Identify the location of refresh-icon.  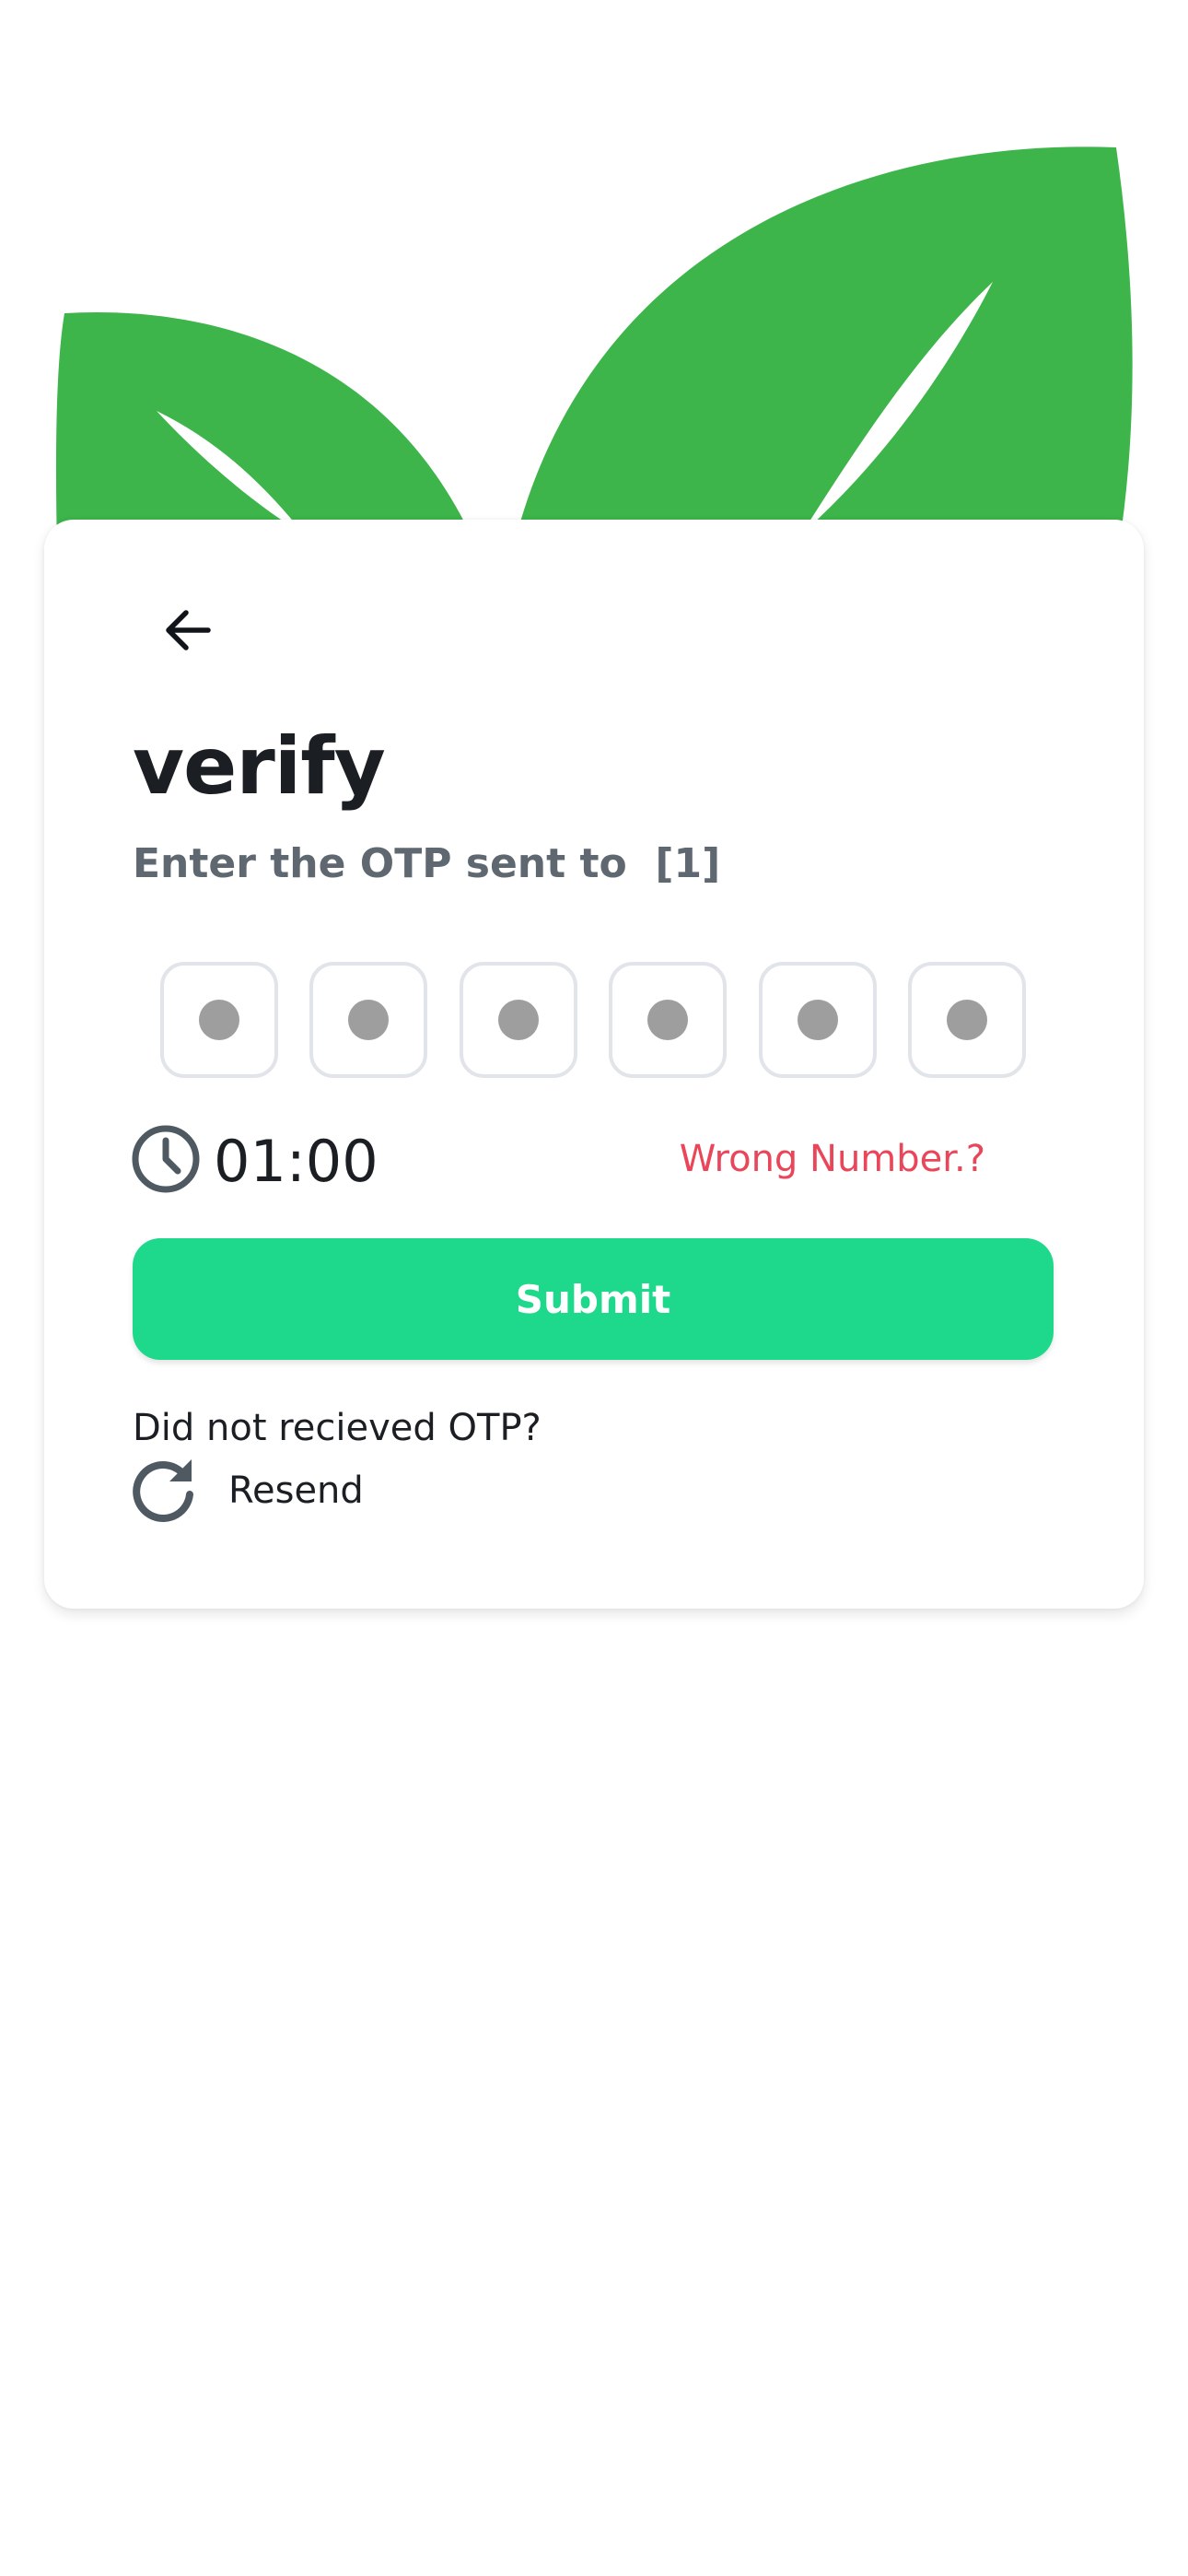
(164, 1491).